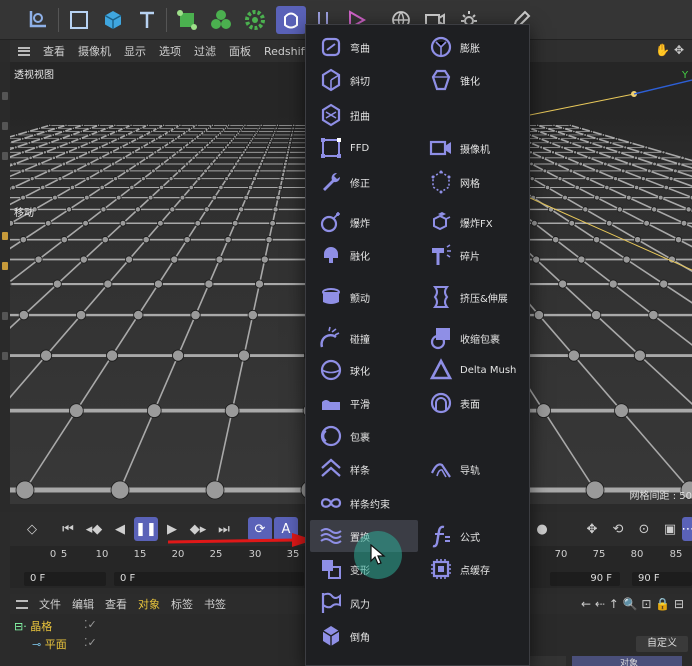  What do you see at coordinates (364, 148) in the screenshot?
I see `menu-item-ffd: FFD` at bounding box center [364, 148].